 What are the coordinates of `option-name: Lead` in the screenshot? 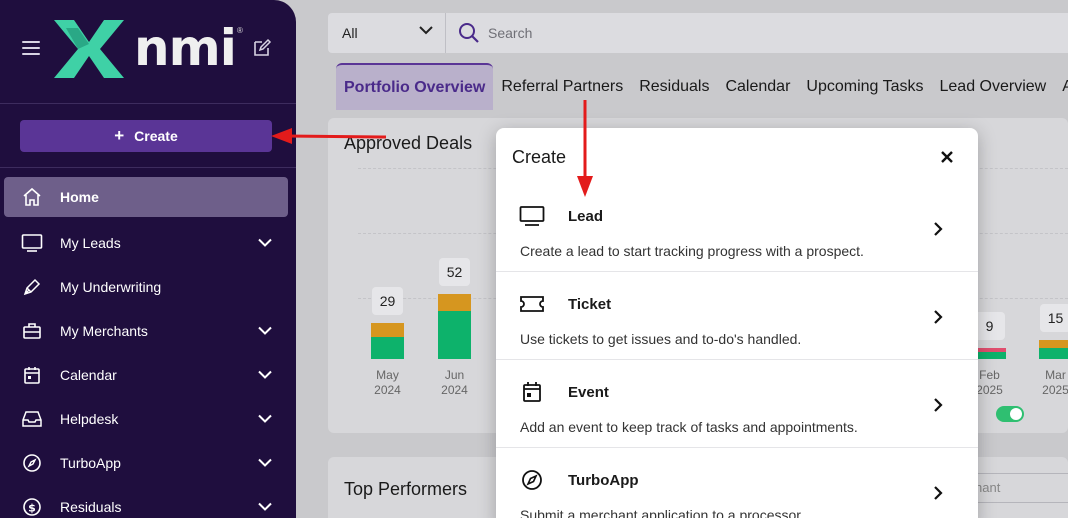 It's located at (586, 216).